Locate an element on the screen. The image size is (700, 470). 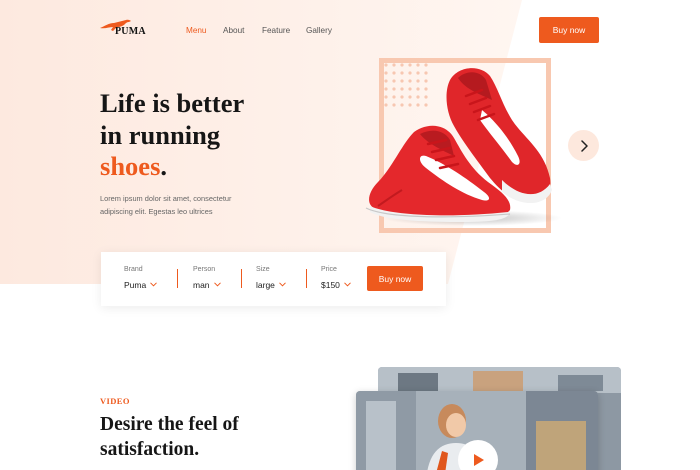
nav-menu: Menu is located at coordinates (196, 30).